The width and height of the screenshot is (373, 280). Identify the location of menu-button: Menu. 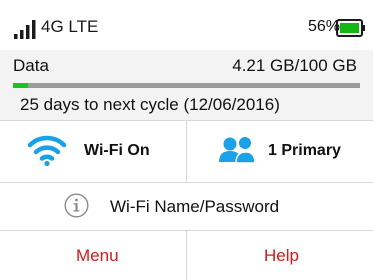
(93, 255).